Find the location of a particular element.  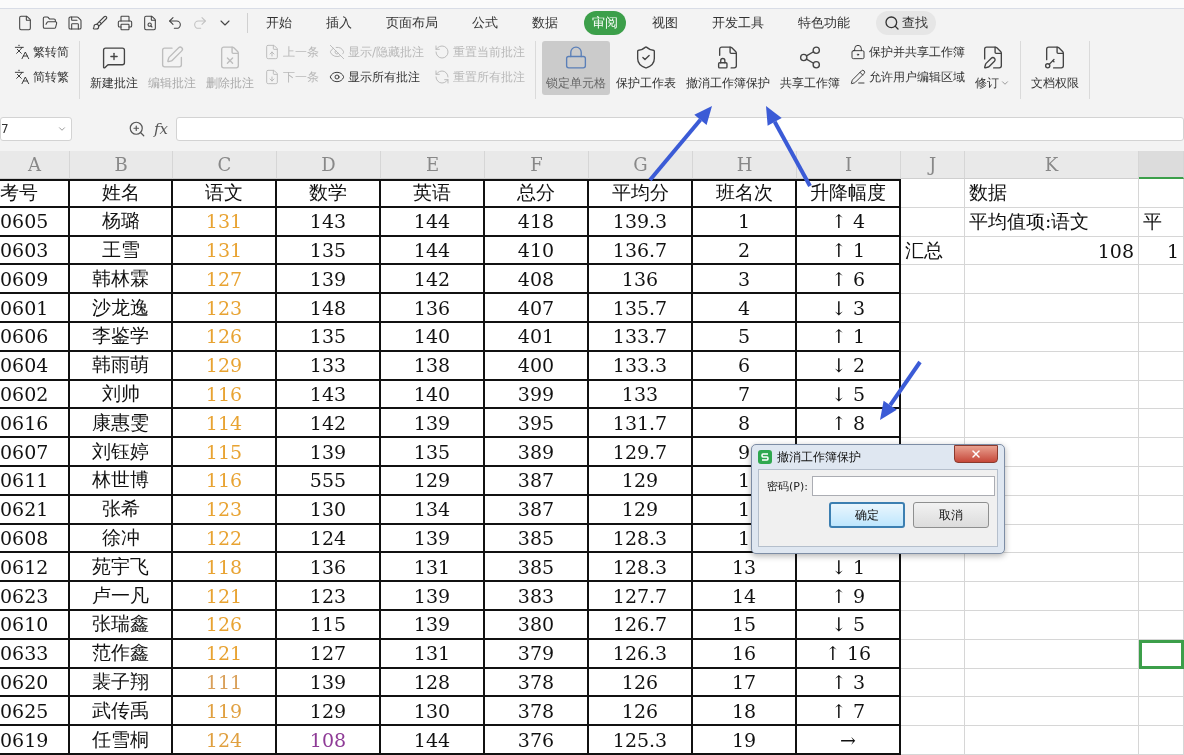

app-icon is located at coordinates (765, 457).